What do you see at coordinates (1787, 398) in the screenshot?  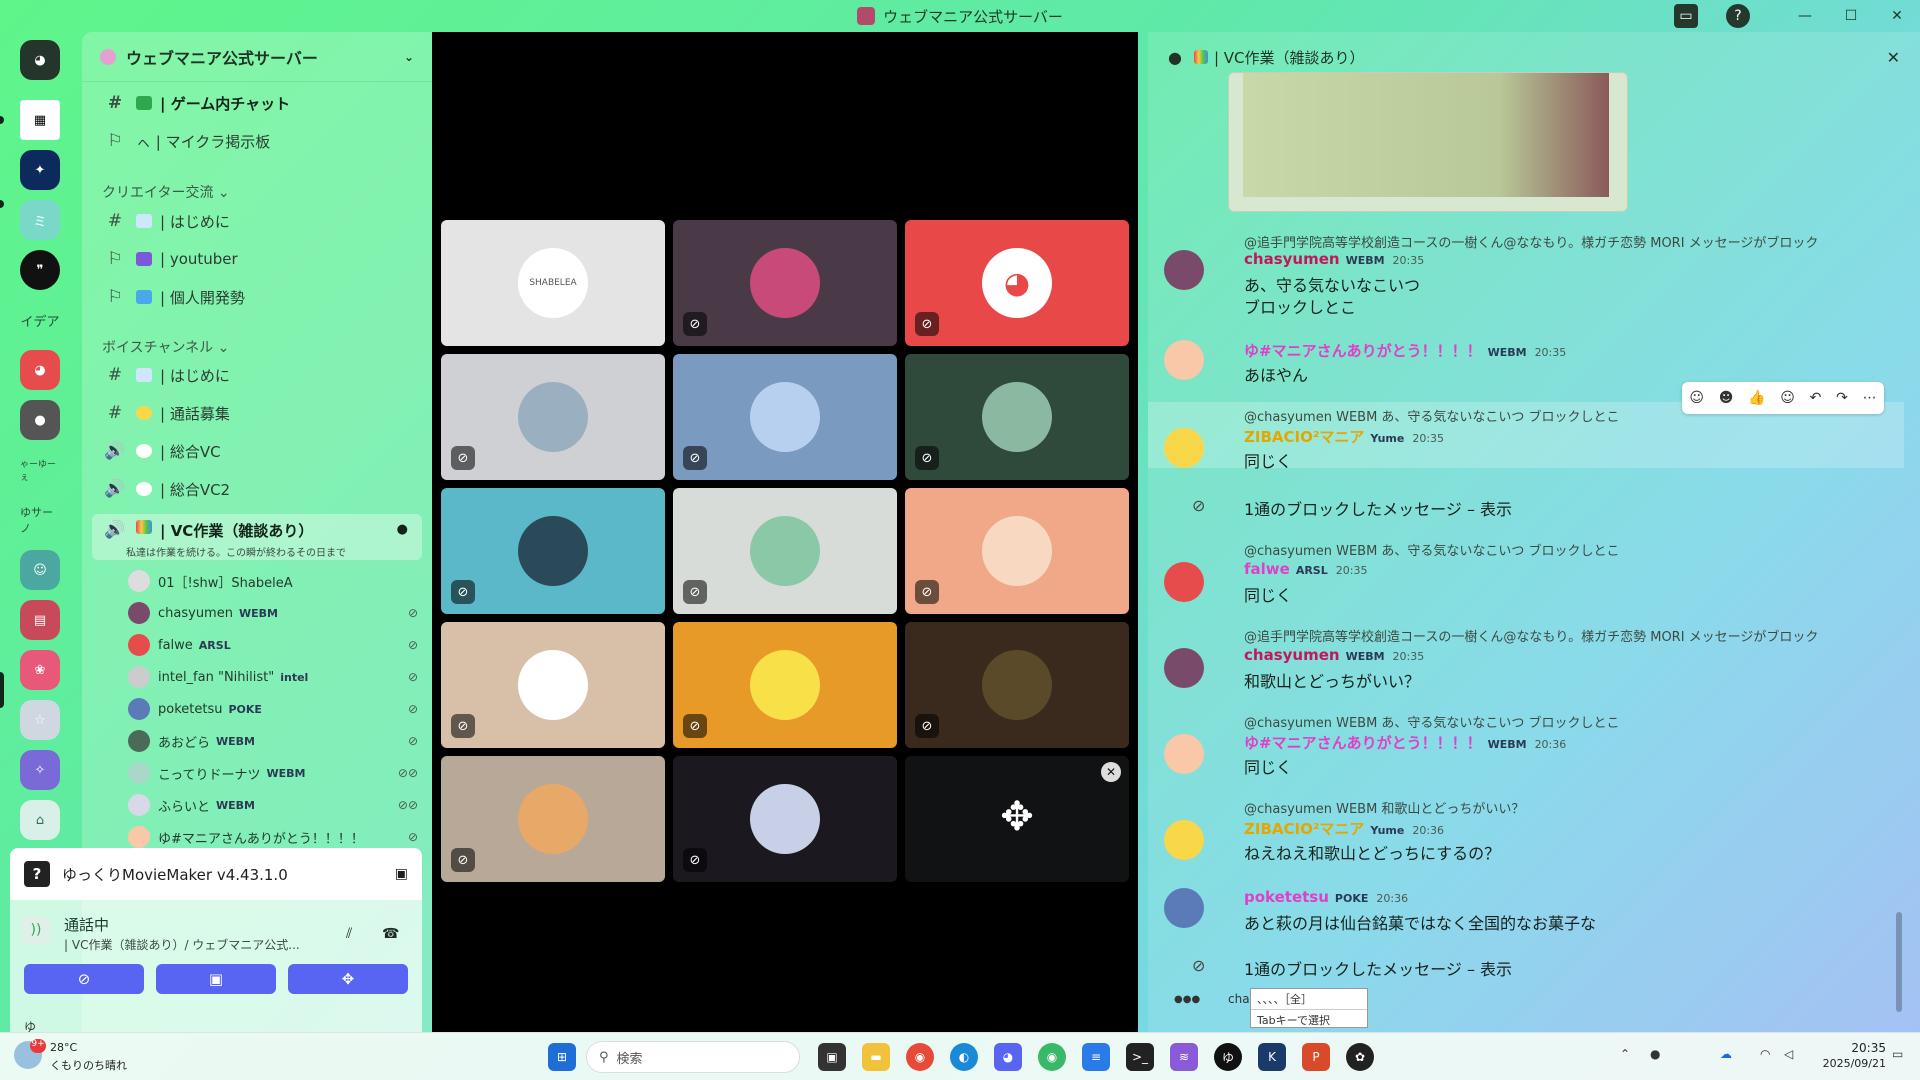 I see `add-reaction-icon: ☺` at bounding box center [1787, 398].